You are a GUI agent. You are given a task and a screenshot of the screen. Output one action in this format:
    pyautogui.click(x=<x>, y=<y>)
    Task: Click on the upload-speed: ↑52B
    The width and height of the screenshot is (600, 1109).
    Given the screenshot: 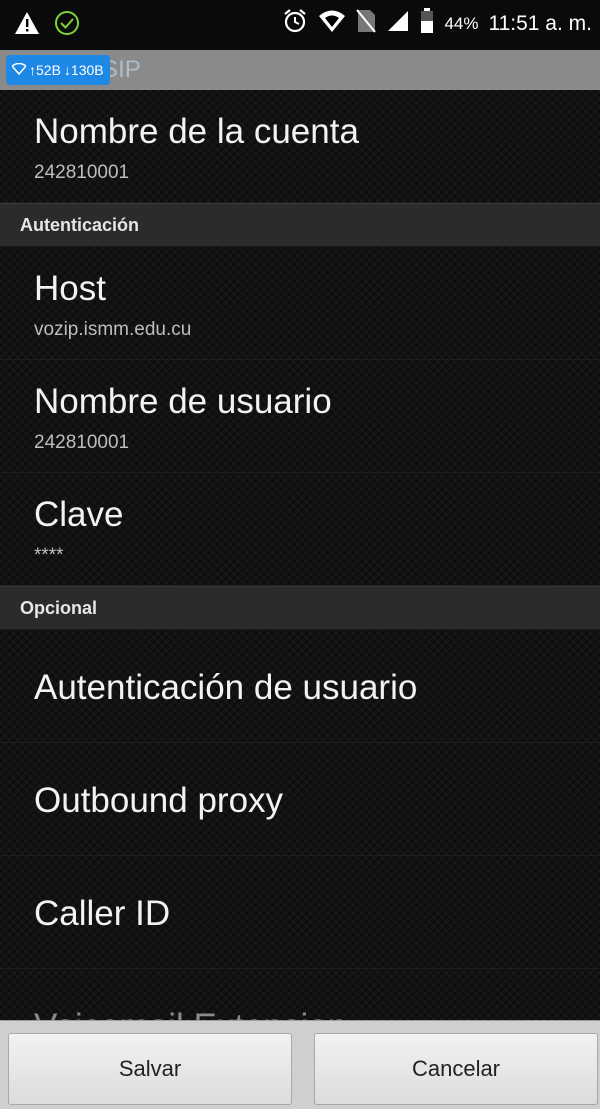 What is the action you would take?
    pyautogui.click(x=45, y=70)
    